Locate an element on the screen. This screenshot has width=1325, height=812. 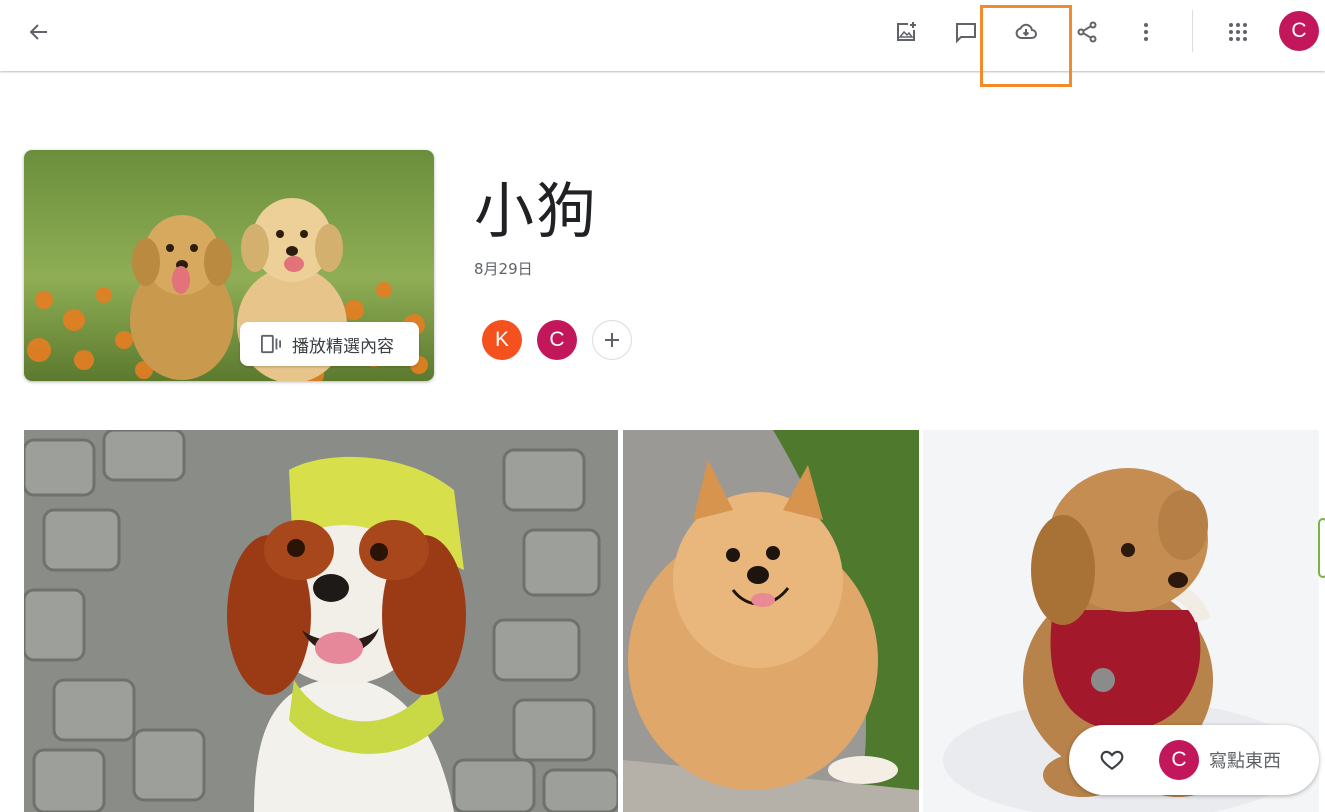
apps-grid-icon is located at coordinates (1238, 32).